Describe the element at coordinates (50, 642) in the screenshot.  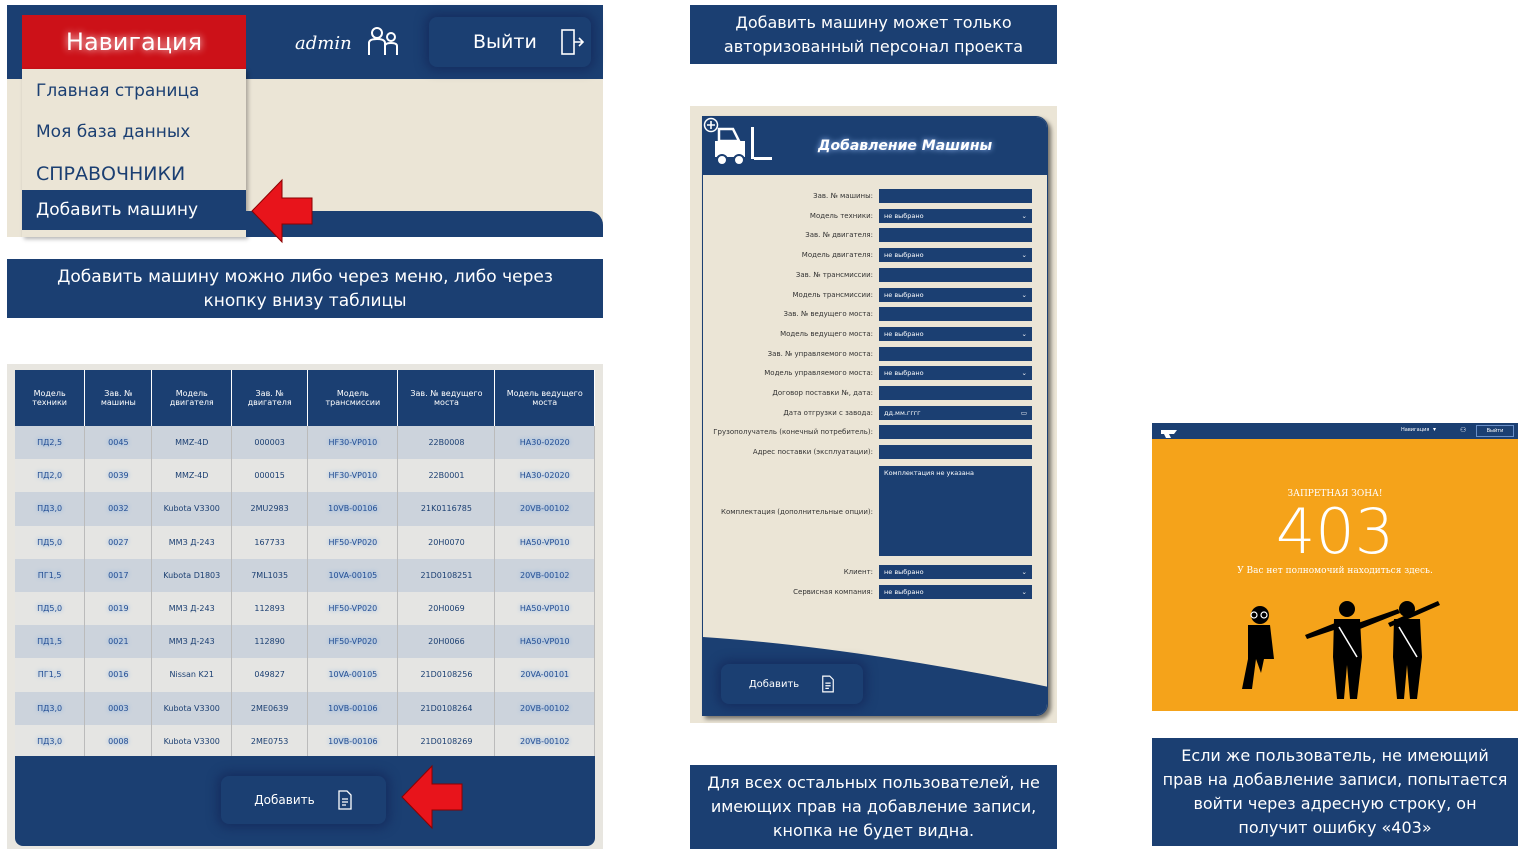
I see `table-cell: ПД1,5` at that location.